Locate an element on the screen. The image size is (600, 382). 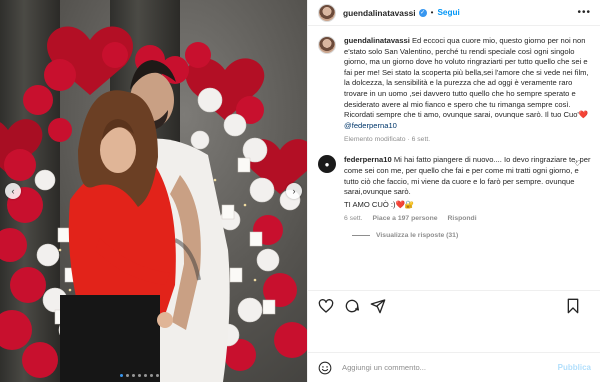
caption-meta: Elemento modificato · 6 sett. is located at coordinates (467, 139).